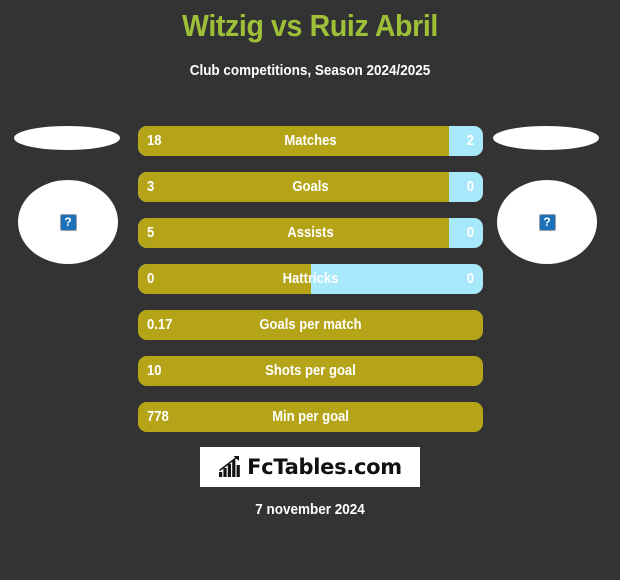 This screenshot has height=580, width=620. Describe the element at coordinates (546, 138) in the screenshot. I see `player-right-photo-top-ellipse` at that location.